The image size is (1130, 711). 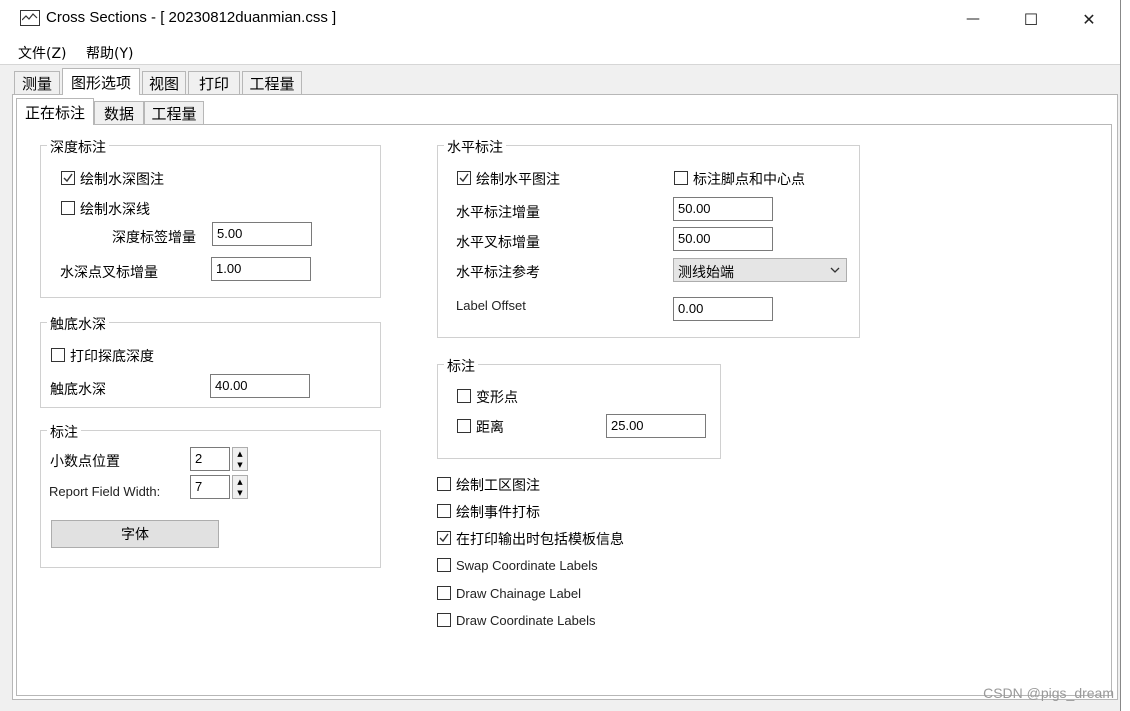 I want to click on draw-area-note-label: 绘制工区图注, so click(x=498, y=486).